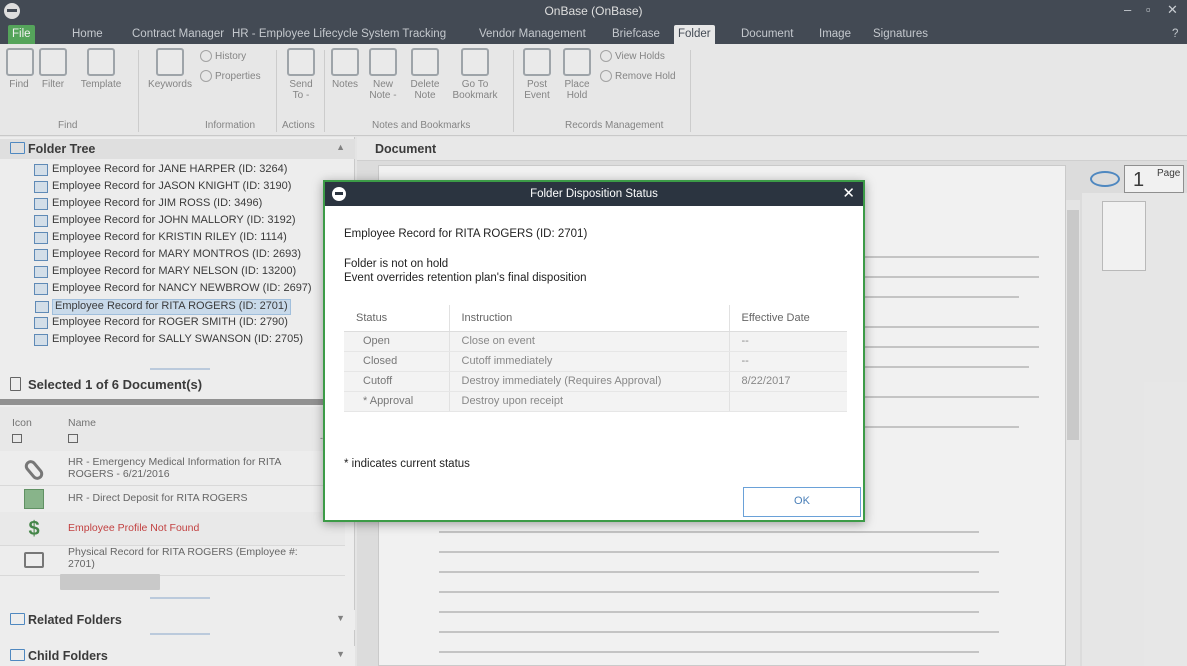 The width and height of the screenshot is (1187, 666). I want to click on table-row: Closed Cutoff immediately --, so click(595, 361).